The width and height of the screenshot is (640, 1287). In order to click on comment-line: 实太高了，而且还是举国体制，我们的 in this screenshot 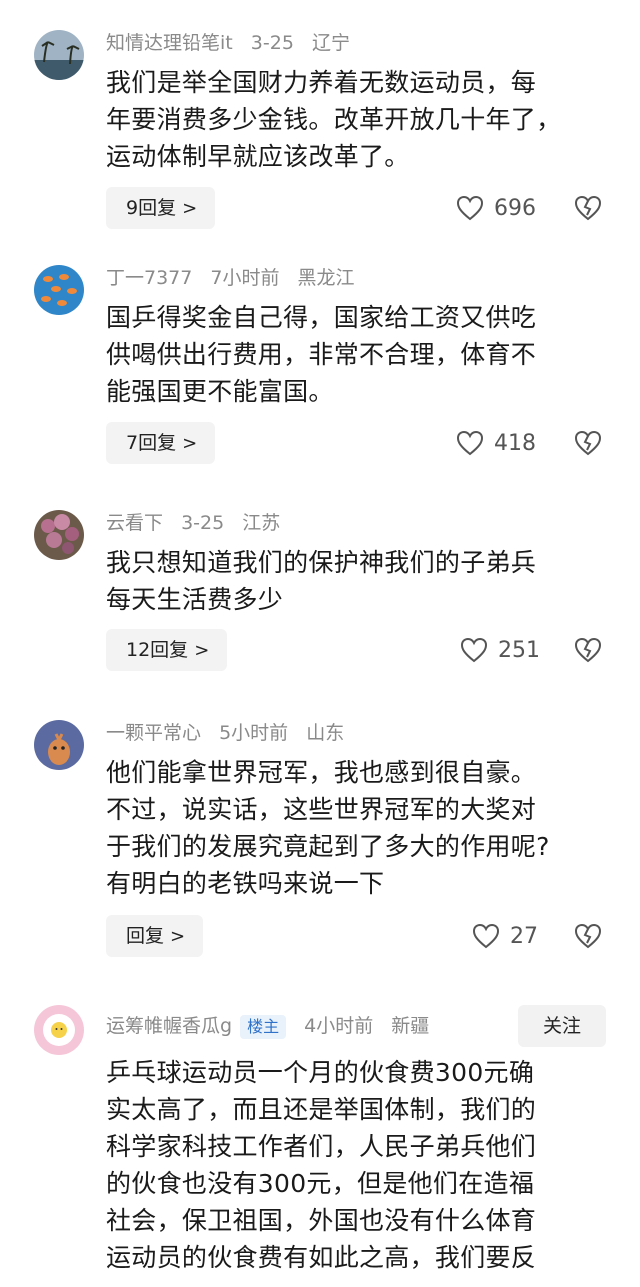, I will do `click(321, 1109)`.